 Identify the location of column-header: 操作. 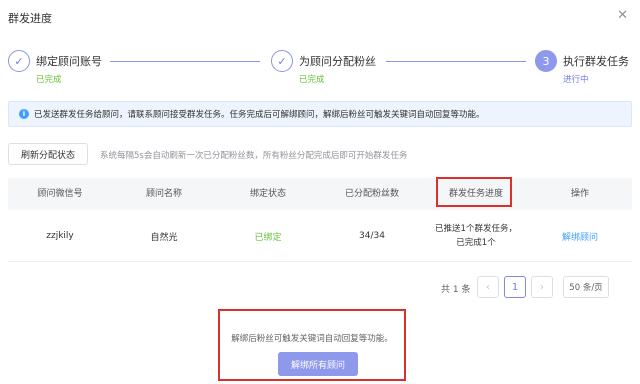
(579, 194).